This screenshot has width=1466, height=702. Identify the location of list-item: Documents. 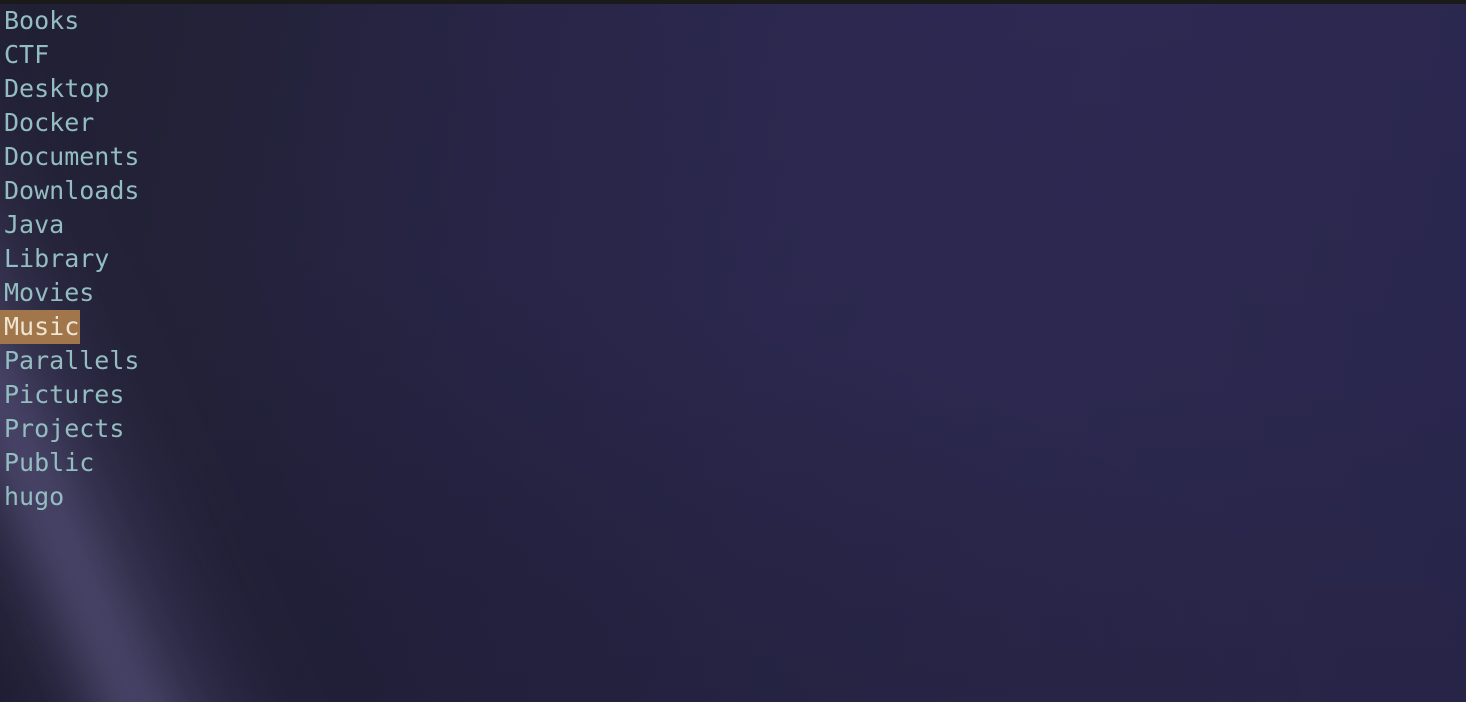
(733, 157).